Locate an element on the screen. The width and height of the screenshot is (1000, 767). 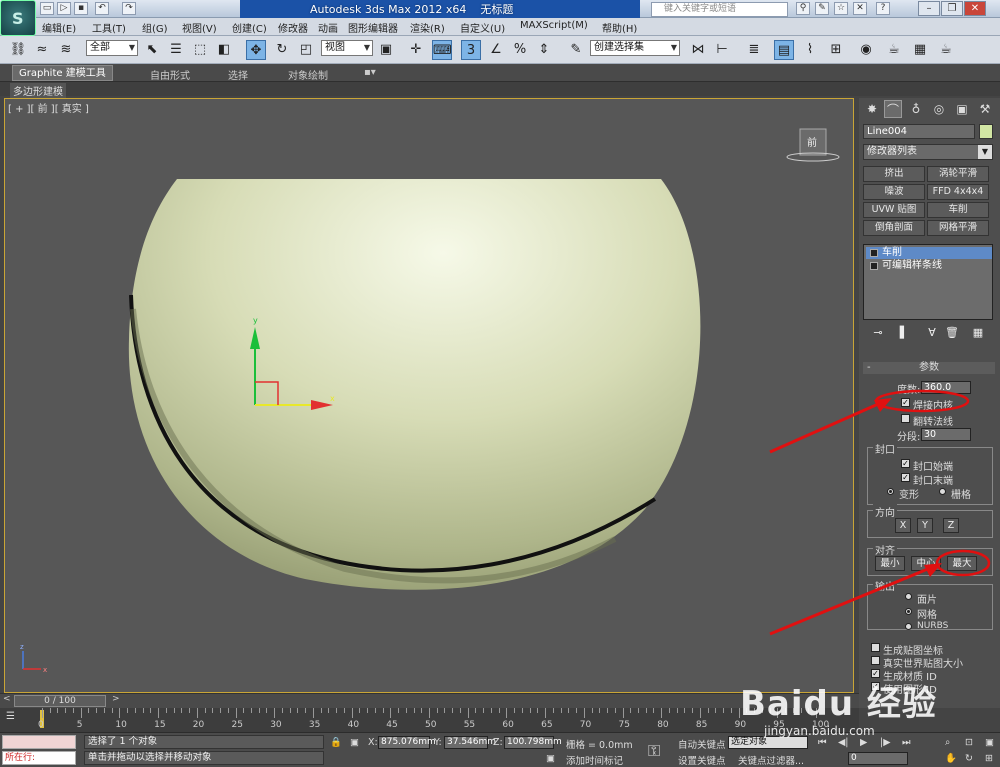
y-coord-field: 37.546mm is located at coordinates (470, 742).